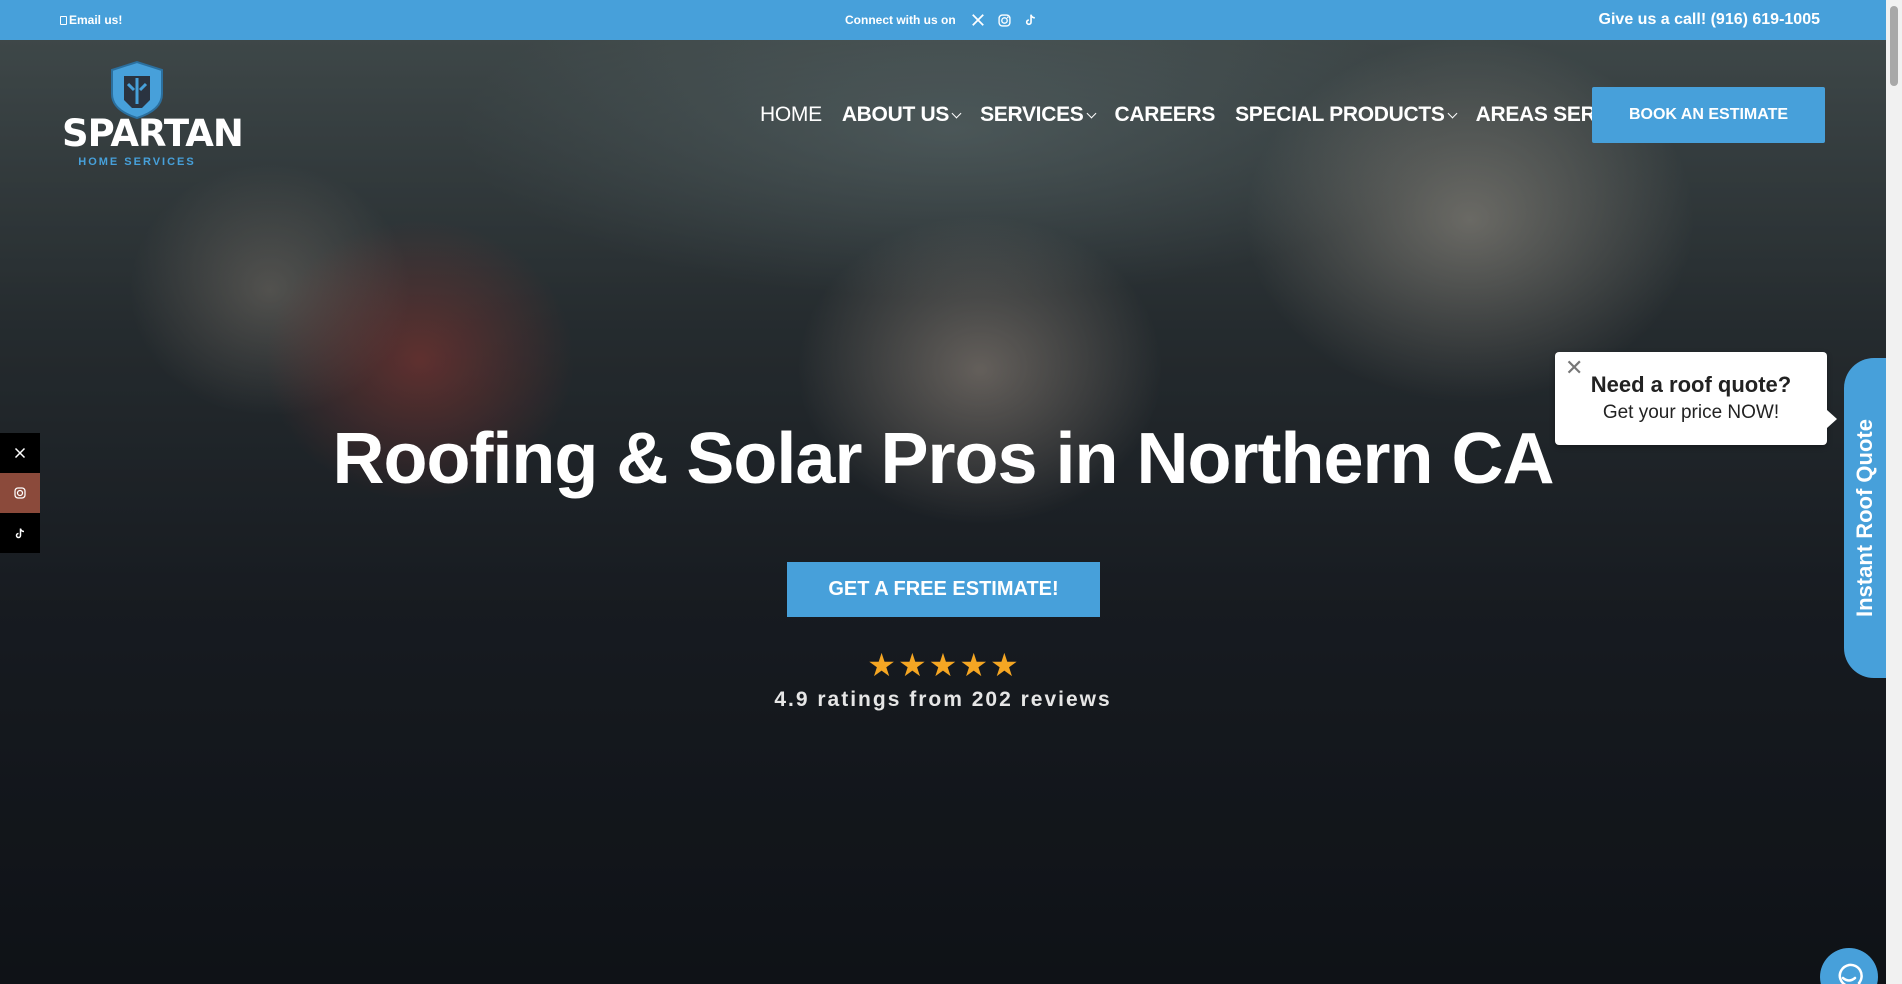 The image size is (1902, 984). Describe the element at coordinates (1691, 384) in the screenshot. I see `popup-title: Need a roof quote?` at that location.